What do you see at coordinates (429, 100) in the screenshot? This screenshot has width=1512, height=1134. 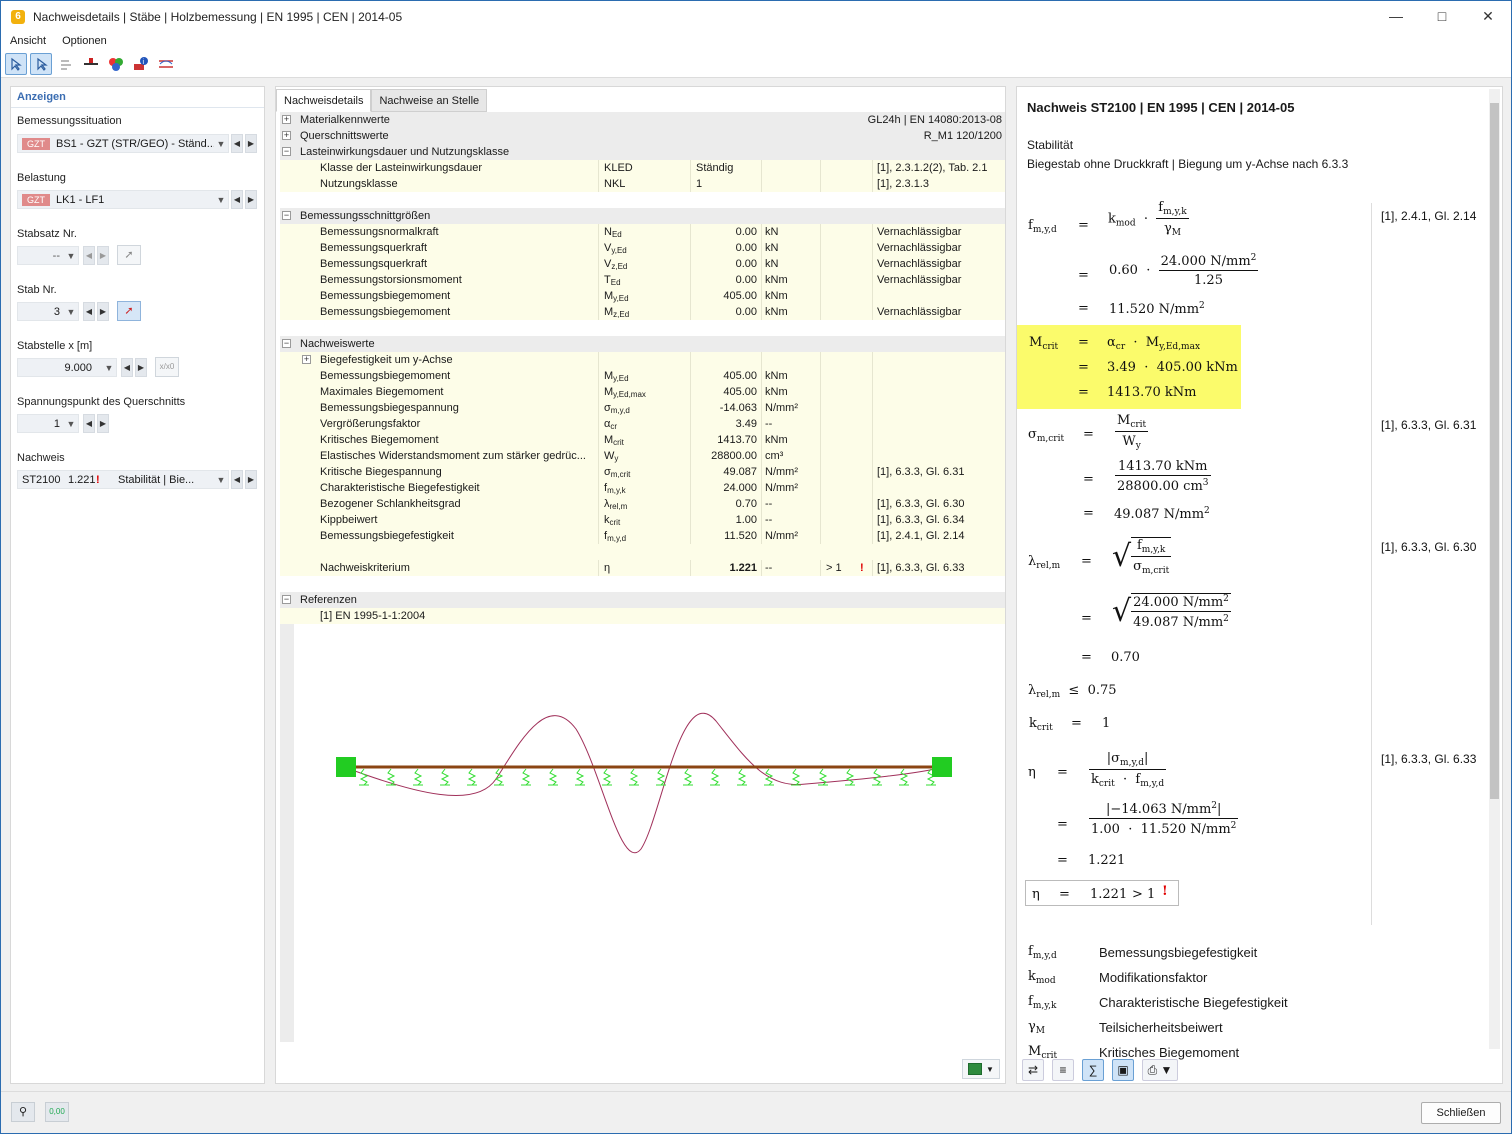 I see `tab-nachweise-an-stelle: Nachweise an Stelle` at bounding box center [429, 100].